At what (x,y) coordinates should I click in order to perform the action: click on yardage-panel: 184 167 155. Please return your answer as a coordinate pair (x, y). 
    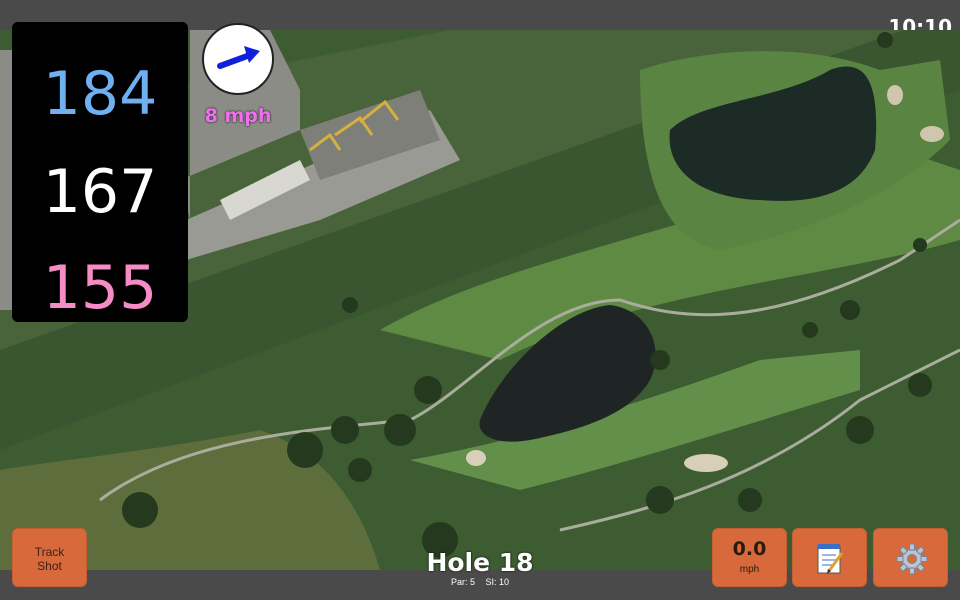
    Looking at the image, I should click on (100, 172).